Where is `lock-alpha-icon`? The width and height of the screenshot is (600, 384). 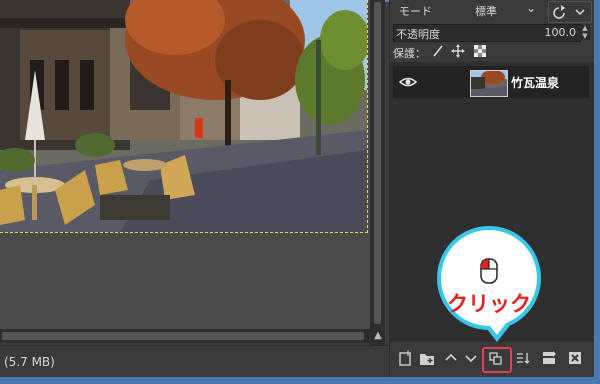
lock-alpha-icon is located at coordinates (480, 51).